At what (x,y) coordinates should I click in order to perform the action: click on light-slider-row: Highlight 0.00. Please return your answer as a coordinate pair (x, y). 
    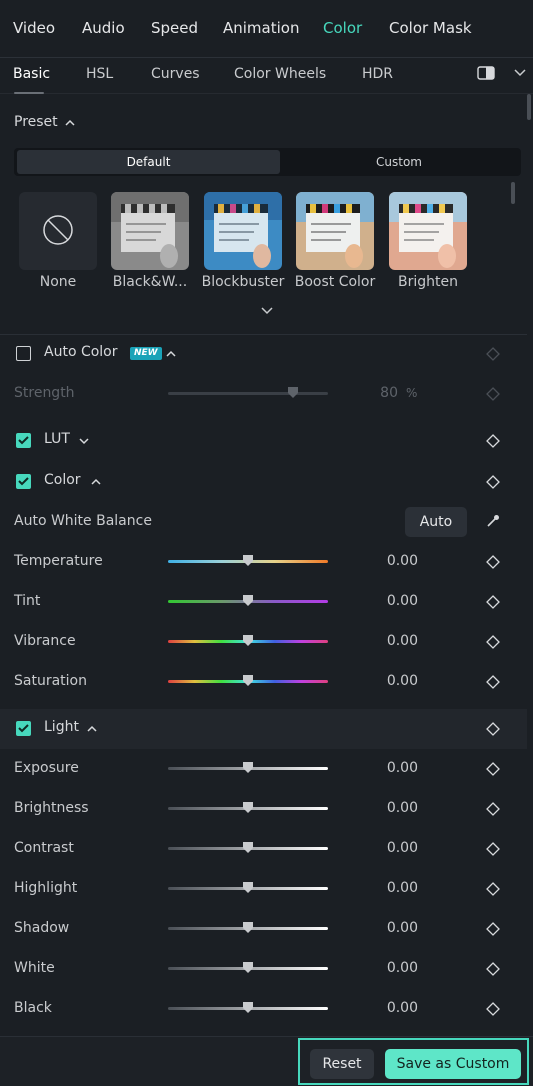
    Looking at the image, I should click on (263, 889).